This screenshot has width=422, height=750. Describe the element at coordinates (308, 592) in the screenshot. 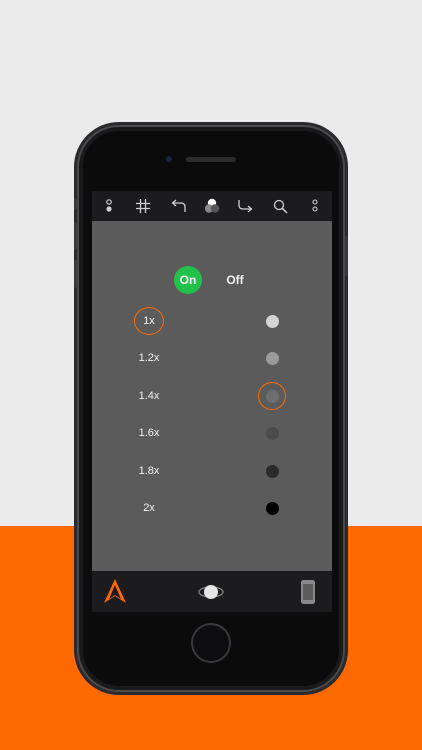

I see `device-icon` at that location.